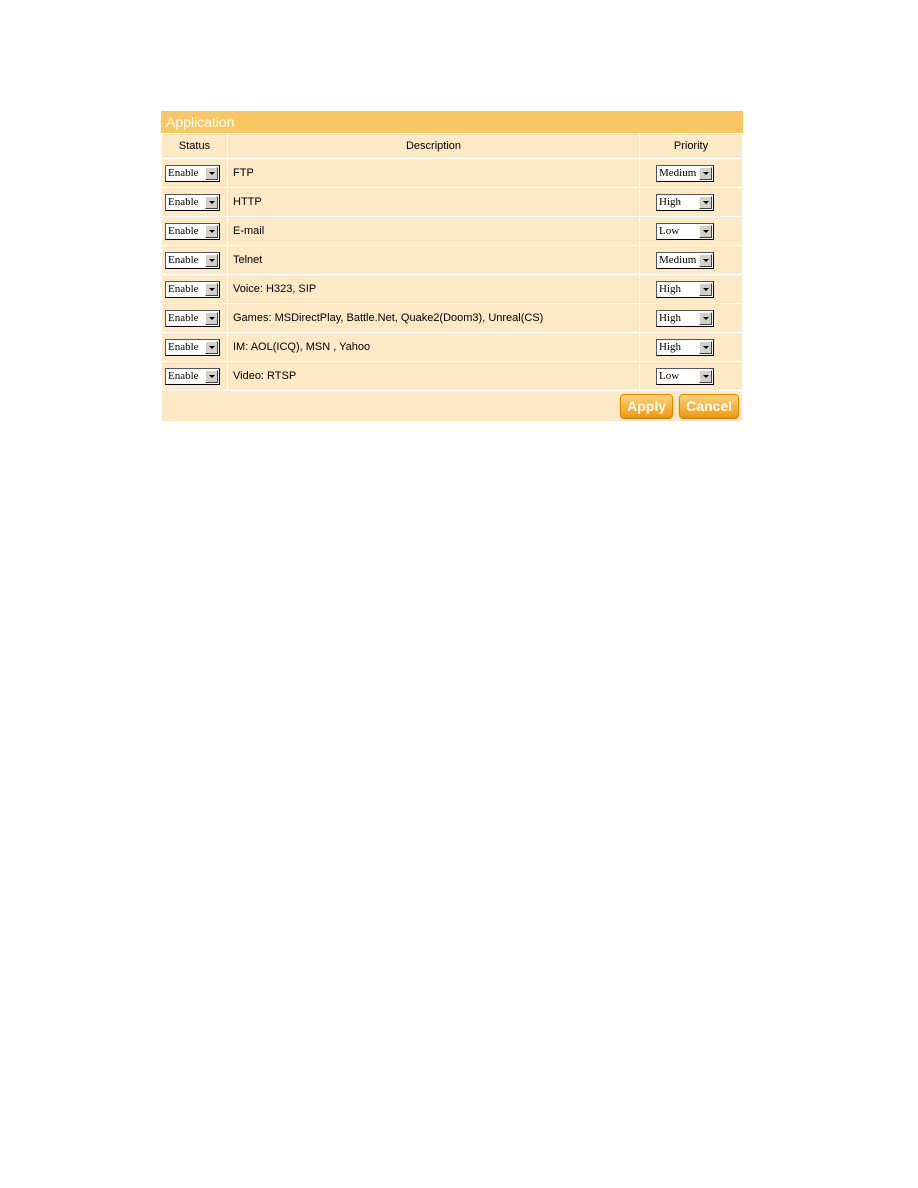  What do you see at coordinates (709, 406) in the screenshot?
I see `cancel-button: Cancel` at bounding box center [709, 406].